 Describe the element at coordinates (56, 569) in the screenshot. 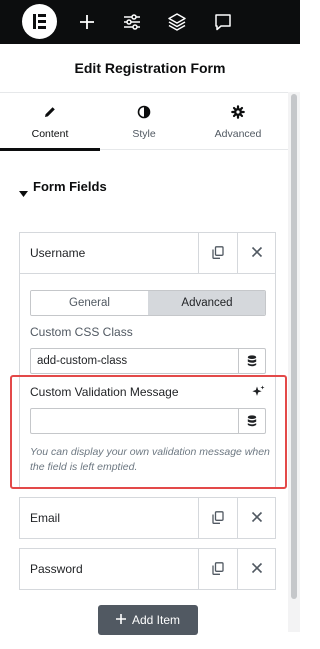

I see `item-label: Password` at that location.